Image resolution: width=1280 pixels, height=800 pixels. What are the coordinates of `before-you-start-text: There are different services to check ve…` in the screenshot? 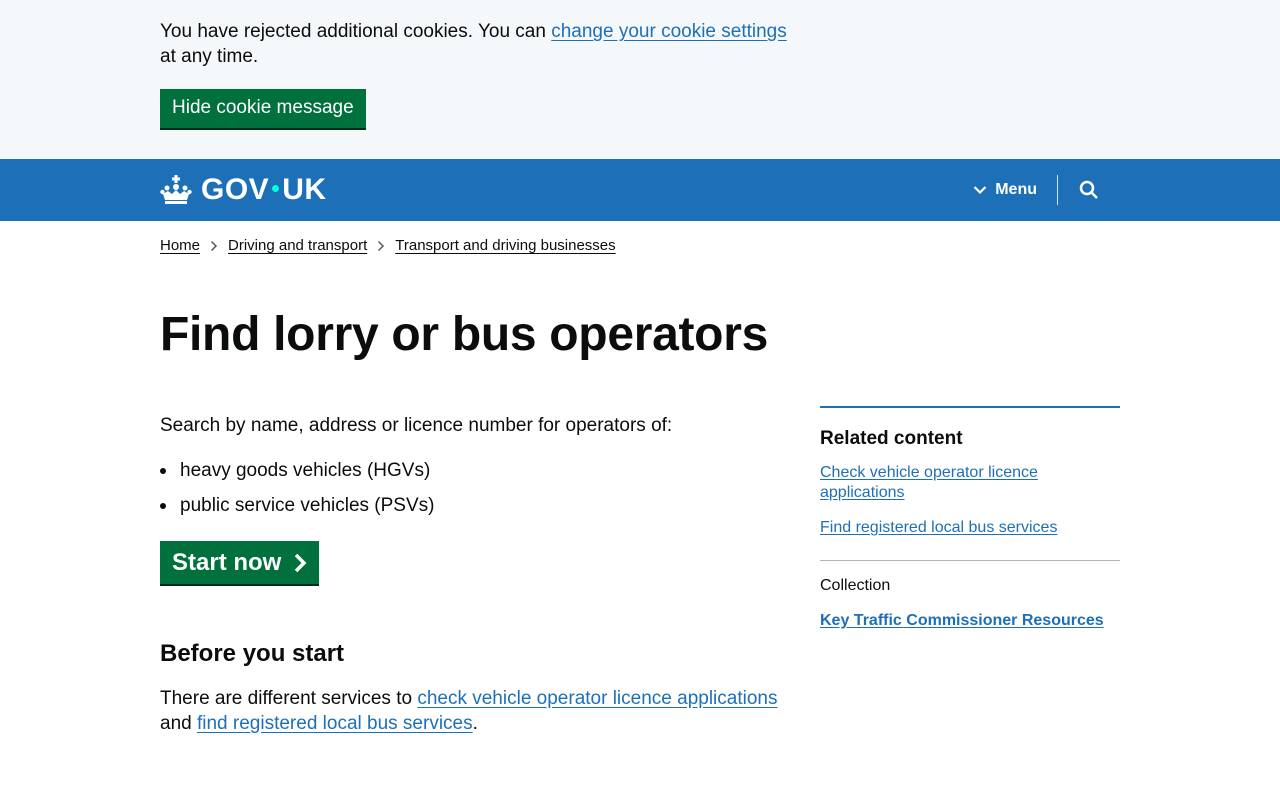 It's located at (480, 711).